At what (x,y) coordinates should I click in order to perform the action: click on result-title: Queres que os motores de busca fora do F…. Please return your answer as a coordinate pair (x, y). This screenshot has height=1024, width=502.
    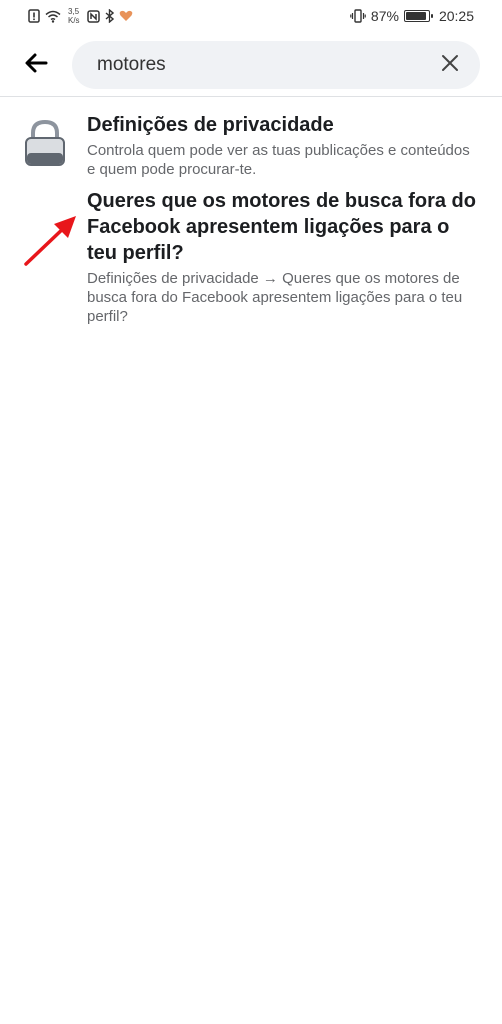
    Looking at the image, I should click on (281, 227).